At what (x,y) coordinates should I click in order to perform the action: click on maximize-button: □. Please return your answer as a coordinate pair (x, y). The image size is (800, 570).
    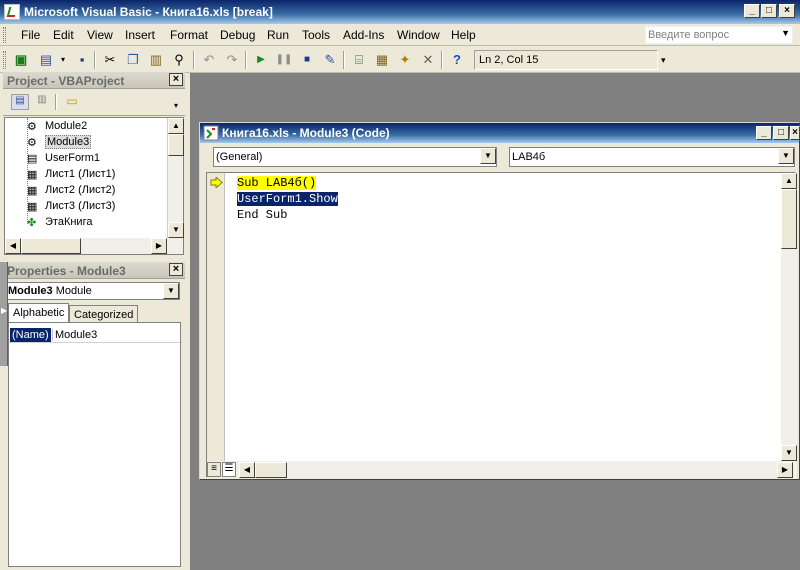
    Looking at the image, I should click on (769, 11).